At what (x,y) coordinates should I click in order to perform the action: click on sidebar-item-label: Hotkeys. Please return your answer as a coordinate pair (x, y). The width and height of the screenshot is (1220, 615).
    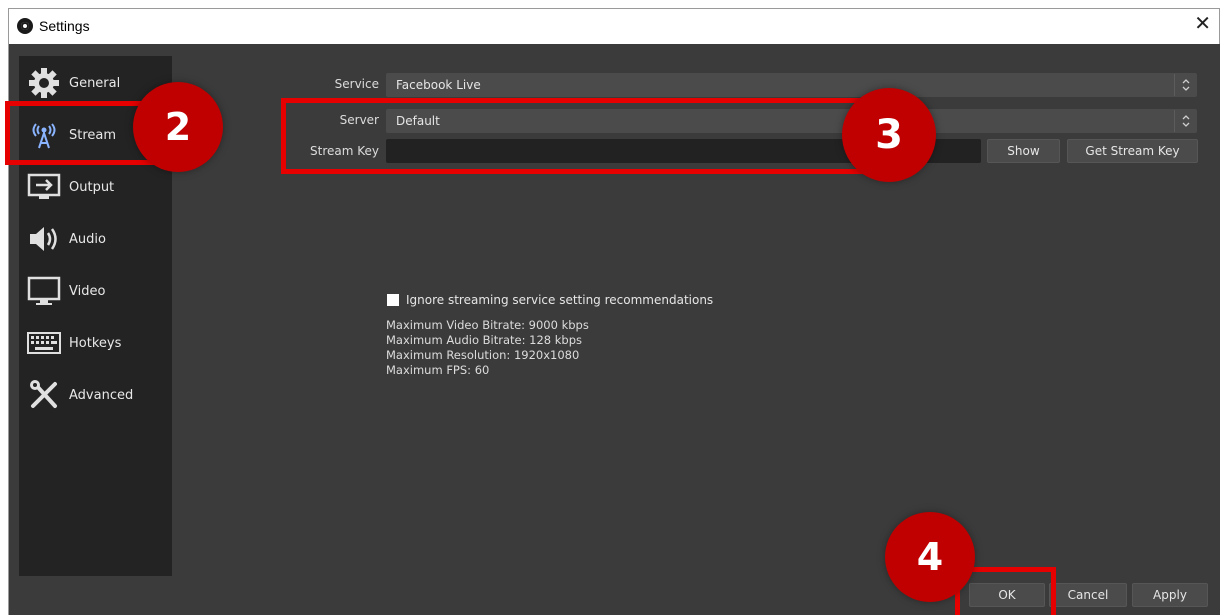
    Looking at the image, I should click on (95, 343).